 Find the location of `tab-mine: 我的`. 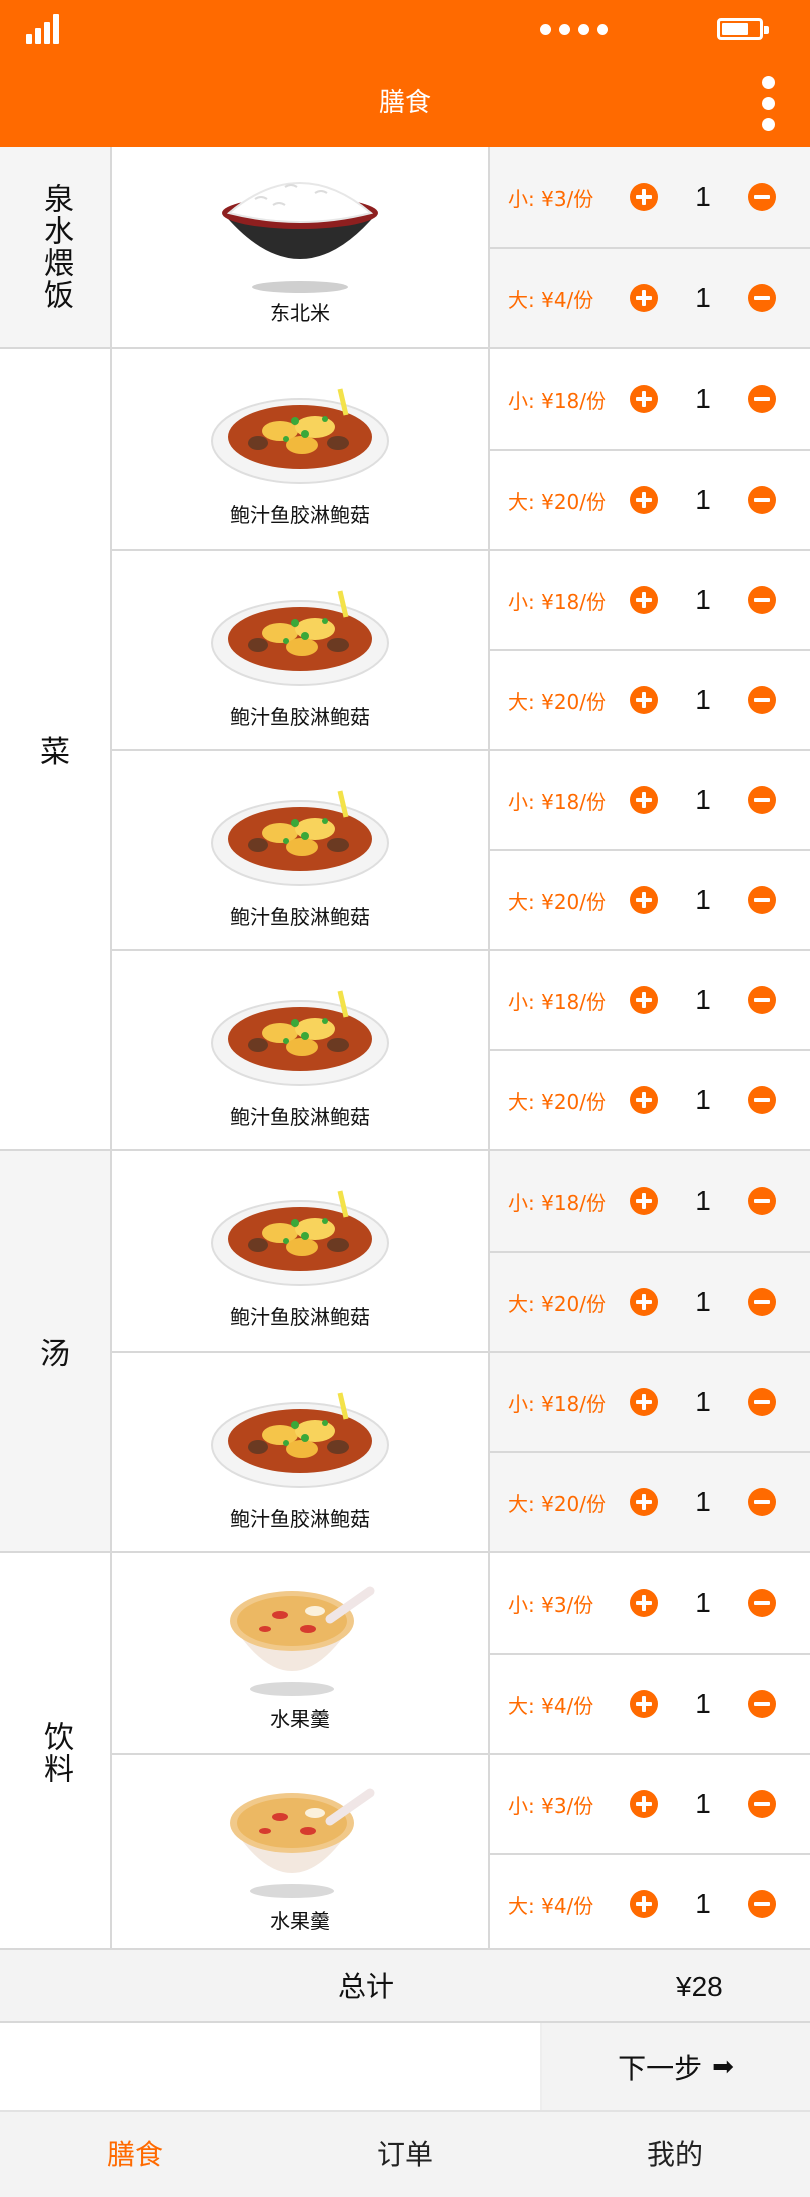

tab-mine: 我的 is located at coordinates (675, 2154).